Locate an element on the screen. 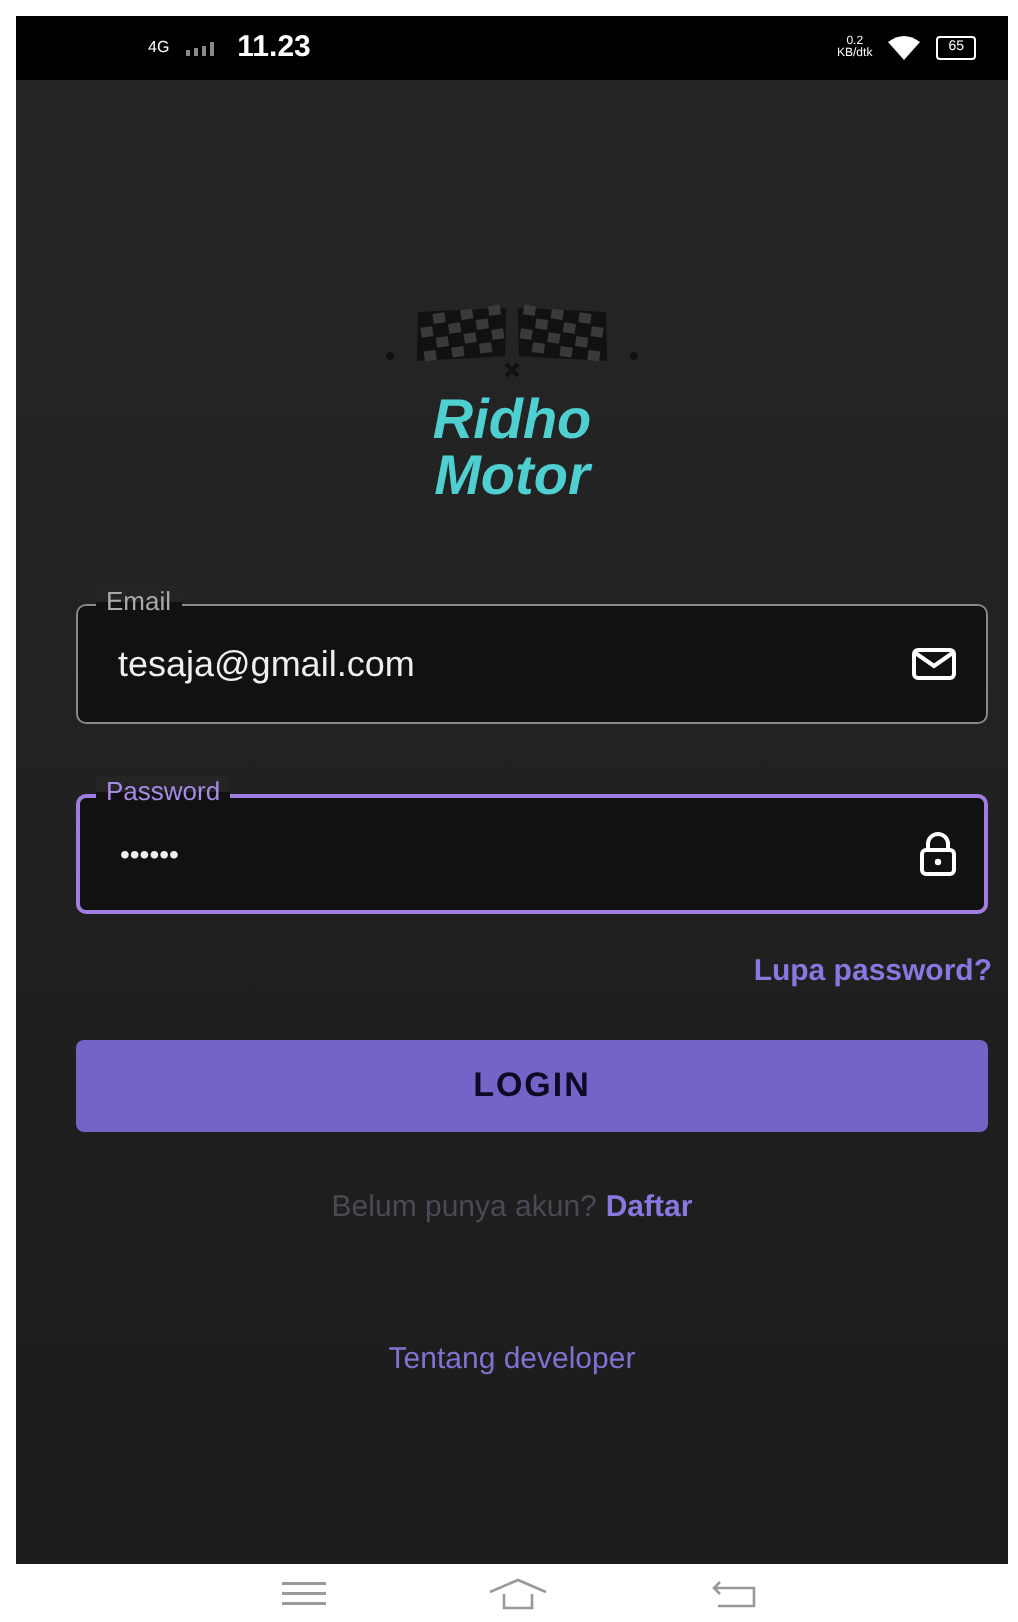  clock: 11.23 is located at coordinates (274, 47).